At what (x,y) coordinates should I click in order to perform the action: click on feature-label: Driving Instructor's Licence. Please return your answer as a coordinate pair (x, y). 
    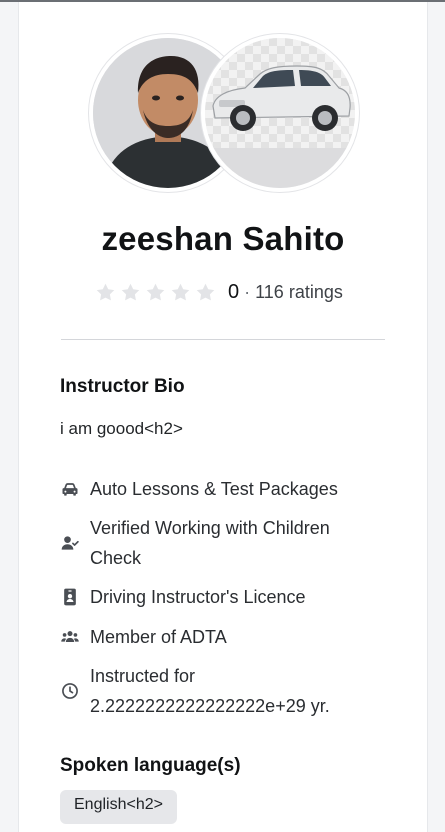
    Looking at the image, I should click on (198, 597).